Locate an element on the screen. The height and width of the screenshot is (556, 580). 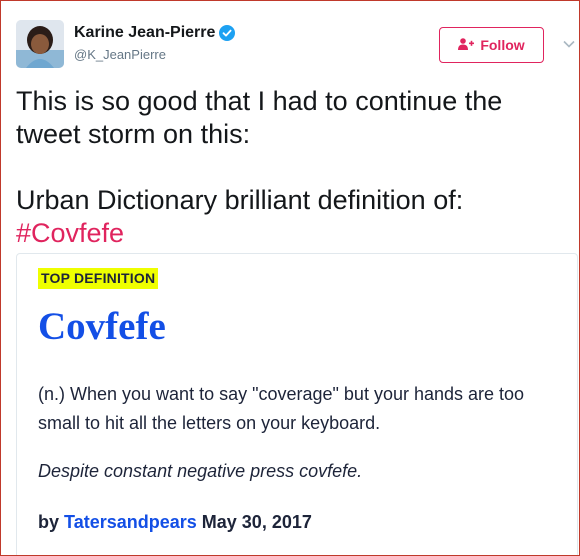
user-name: Karine Jean-Pierre is located at coordinates (144, 33).